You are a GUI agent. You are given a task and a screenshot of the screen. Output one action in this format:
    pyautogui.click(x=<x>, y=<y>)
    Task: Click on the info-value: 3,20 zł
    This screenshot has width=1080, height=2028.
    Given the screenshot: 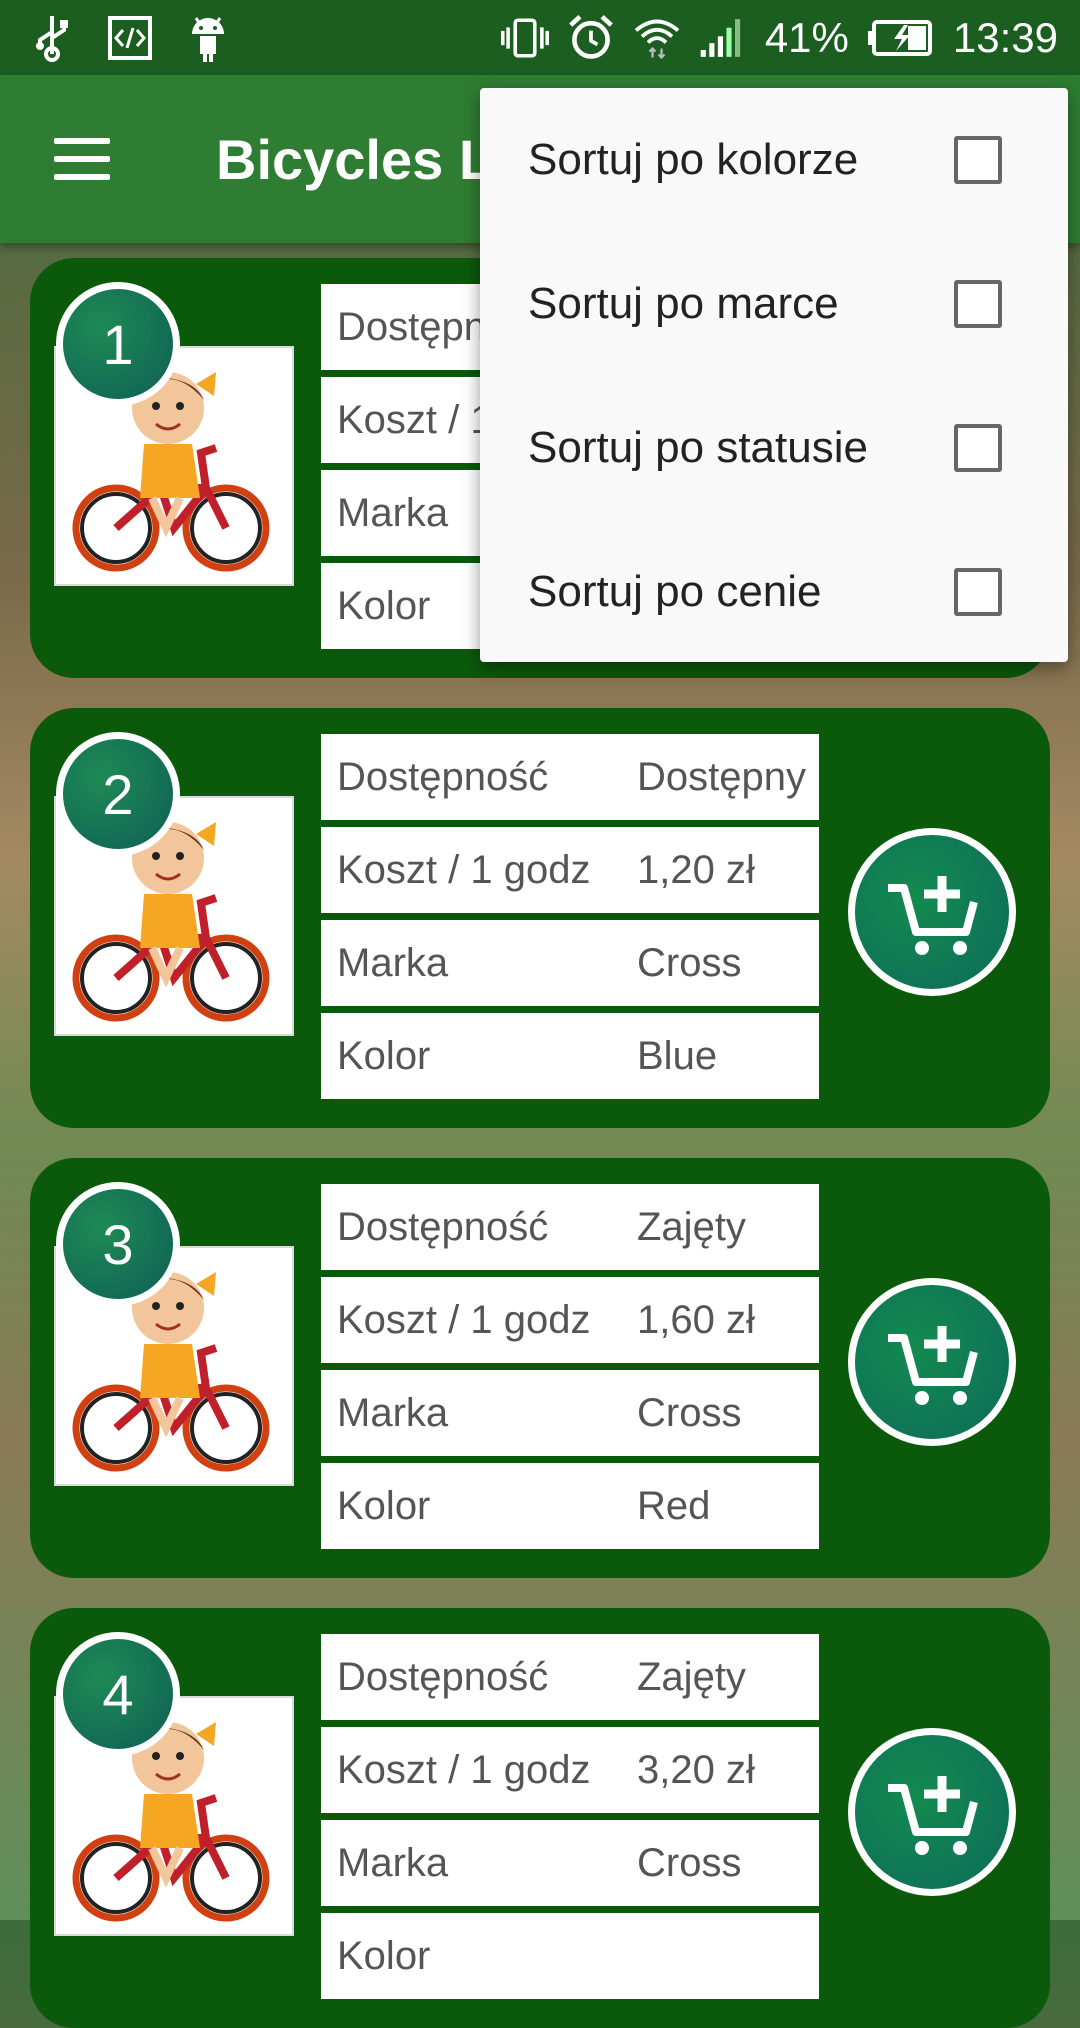 What is the action you would take?
    pyautogui.click(x=696, y=1769)
    